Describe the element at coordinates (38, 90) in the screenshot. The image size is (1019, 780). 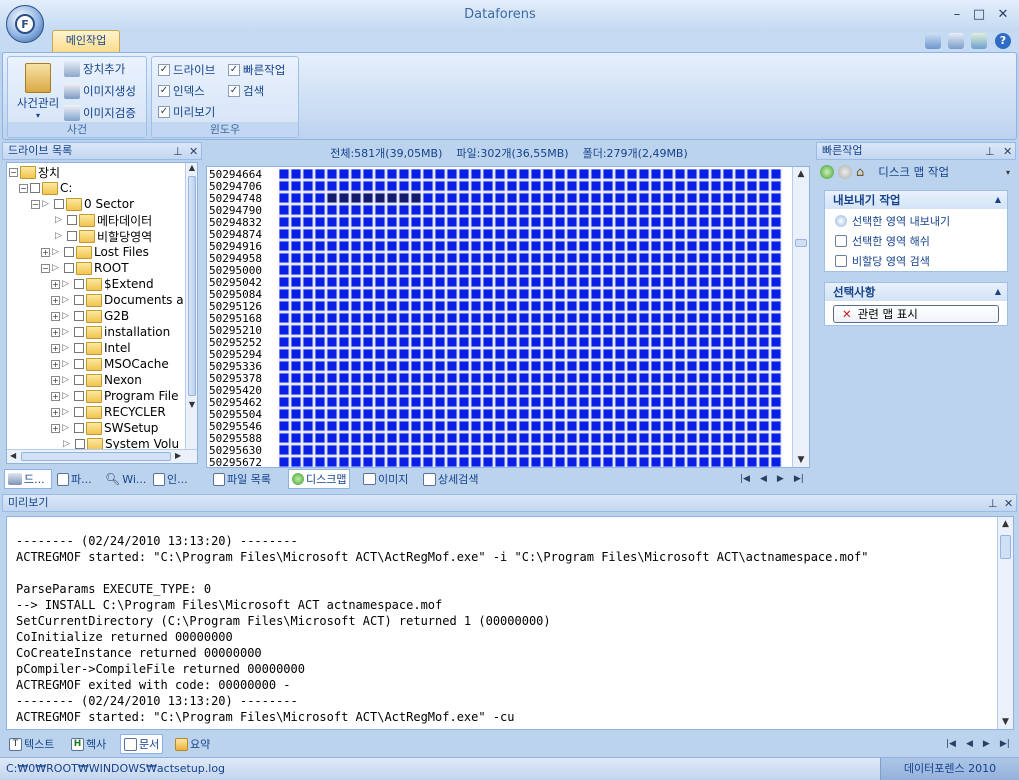
I see `case-manage-button: 사건관리 ▾` at that location.